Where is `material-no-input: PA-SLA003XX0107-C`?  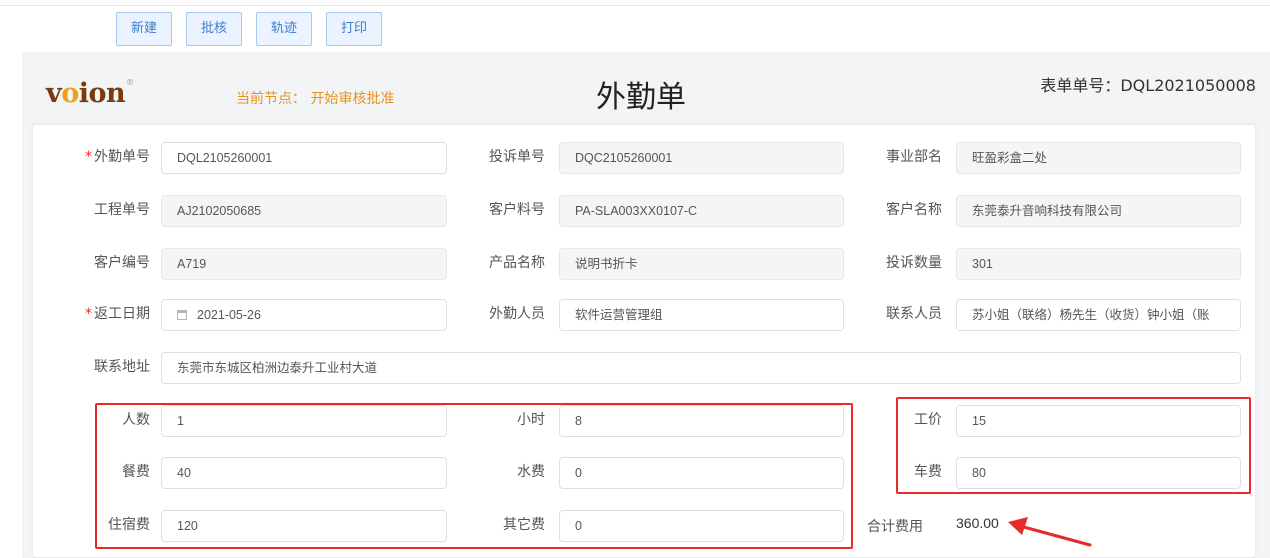
material-no-input: PA-SLA003XX0107-C is located at coordinates (701, 211).